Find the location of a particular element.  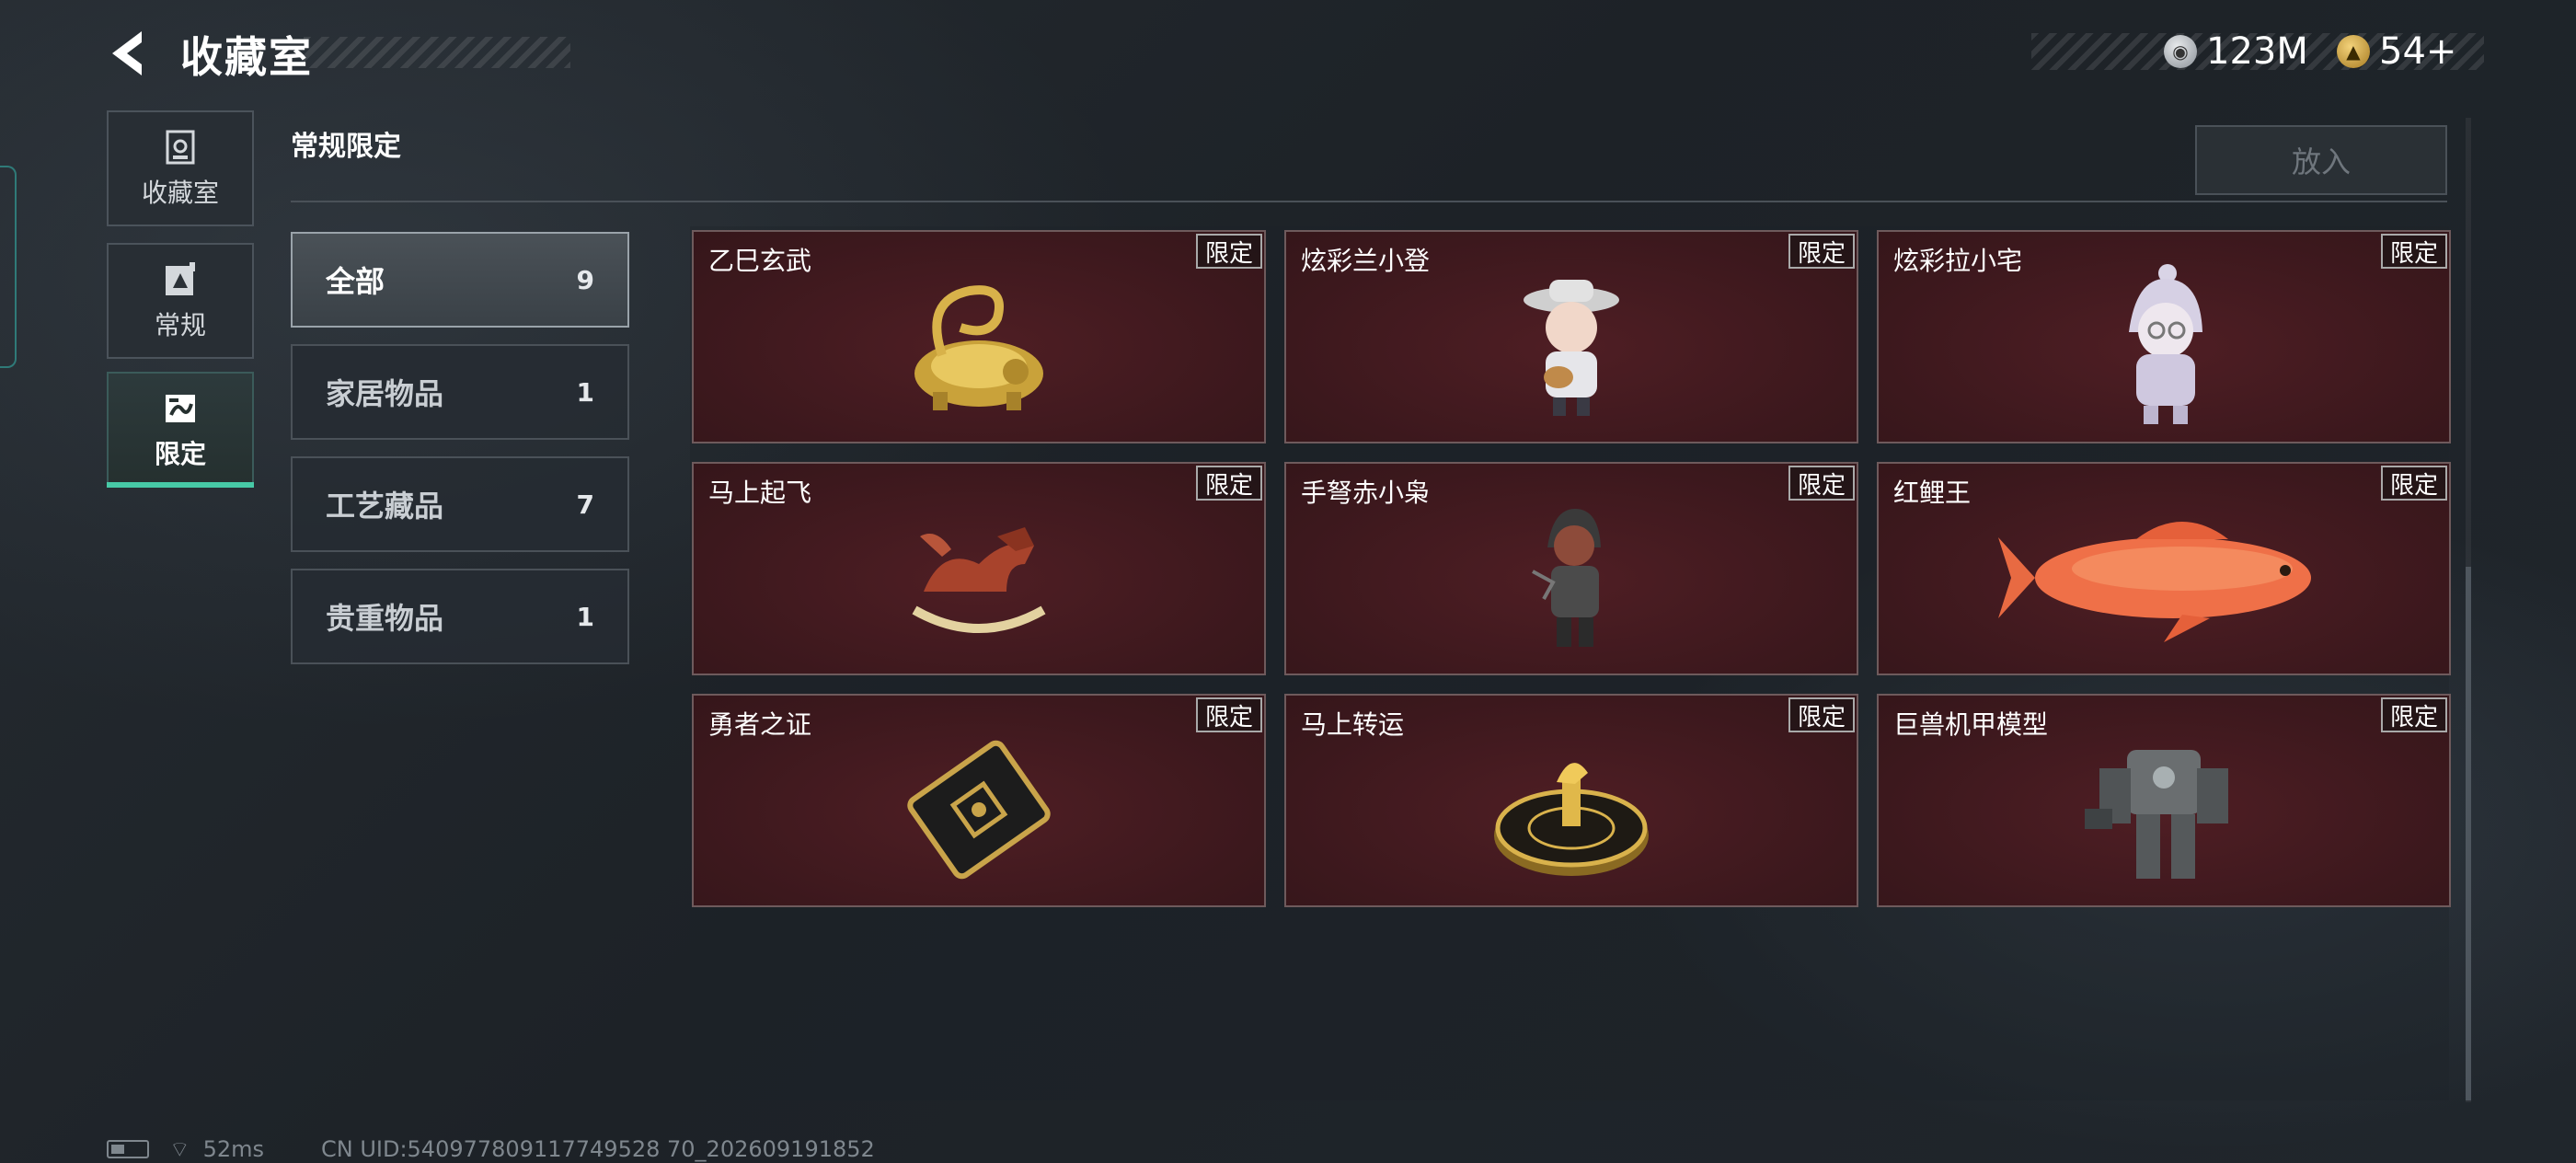

item-name: 马上起飞 is located at coordinates (760, 493).